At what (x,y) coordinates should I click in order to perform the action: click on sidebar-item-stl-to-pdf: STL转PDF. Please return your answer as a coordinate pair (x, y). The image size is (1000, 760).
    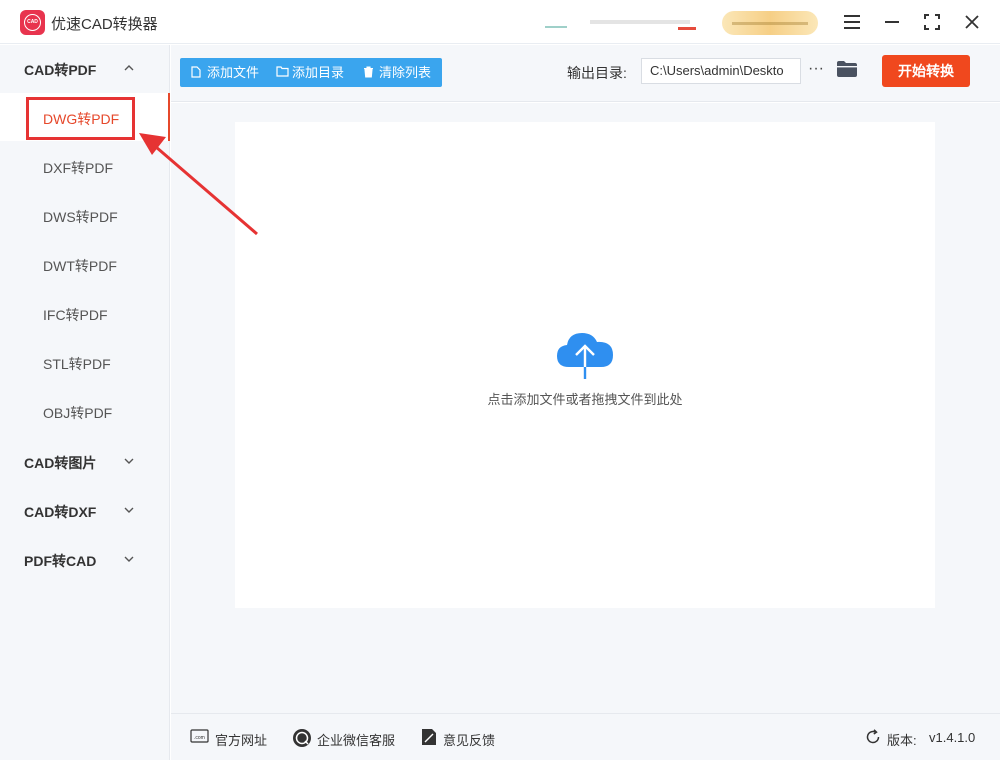
    Looking at the image, I should click on (85, 362).